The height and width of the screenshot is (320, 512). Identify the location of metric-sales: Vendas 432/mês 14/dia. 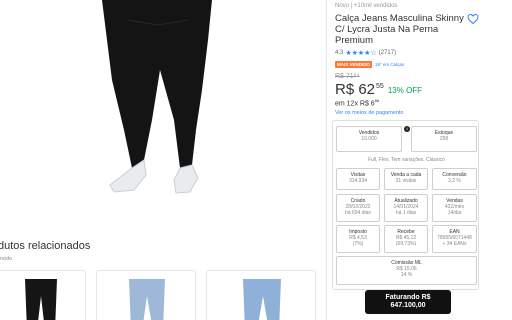
(454, 208).